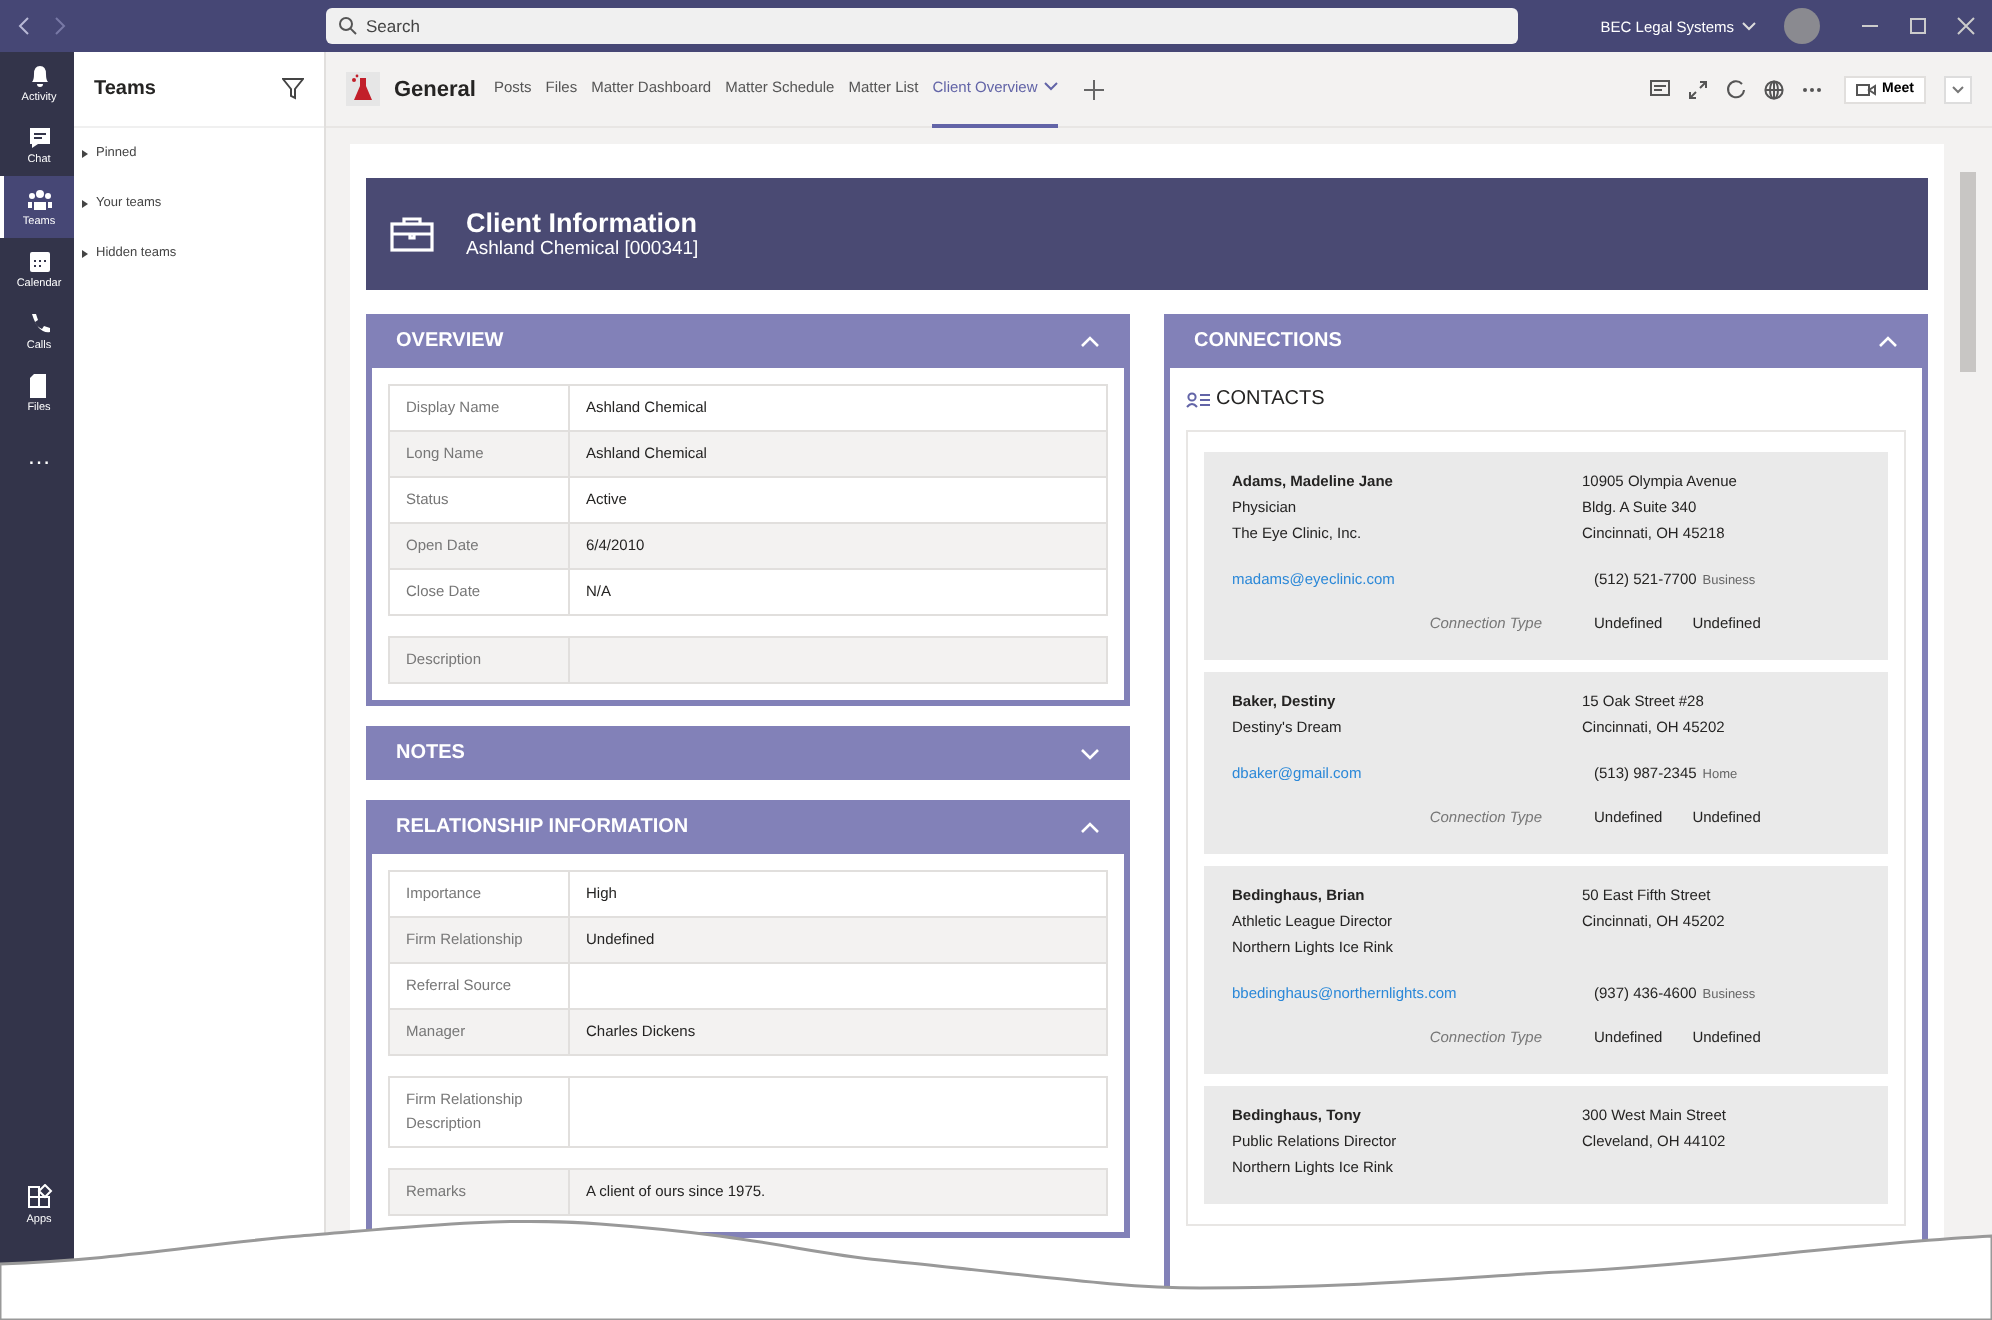  I want to click on chat-icon, so click(39, 138).